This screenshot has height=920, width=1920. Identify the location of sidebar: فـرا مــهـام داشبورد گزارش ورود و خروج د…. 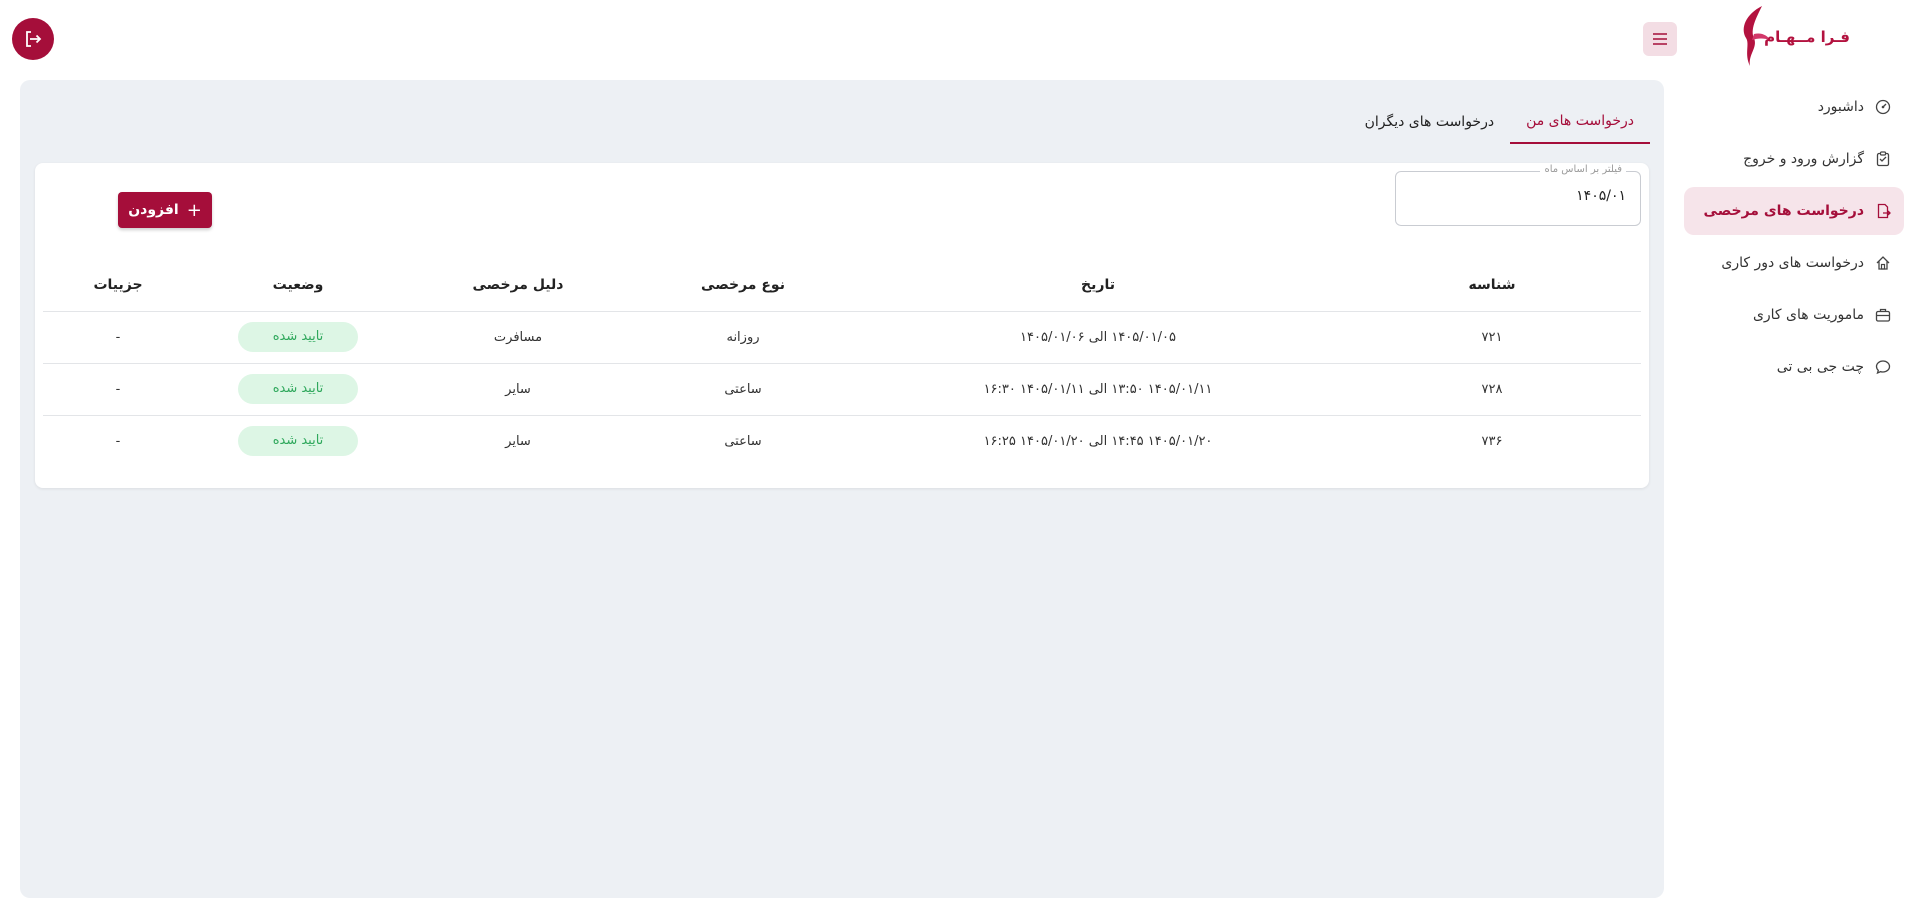
(1800, 460).